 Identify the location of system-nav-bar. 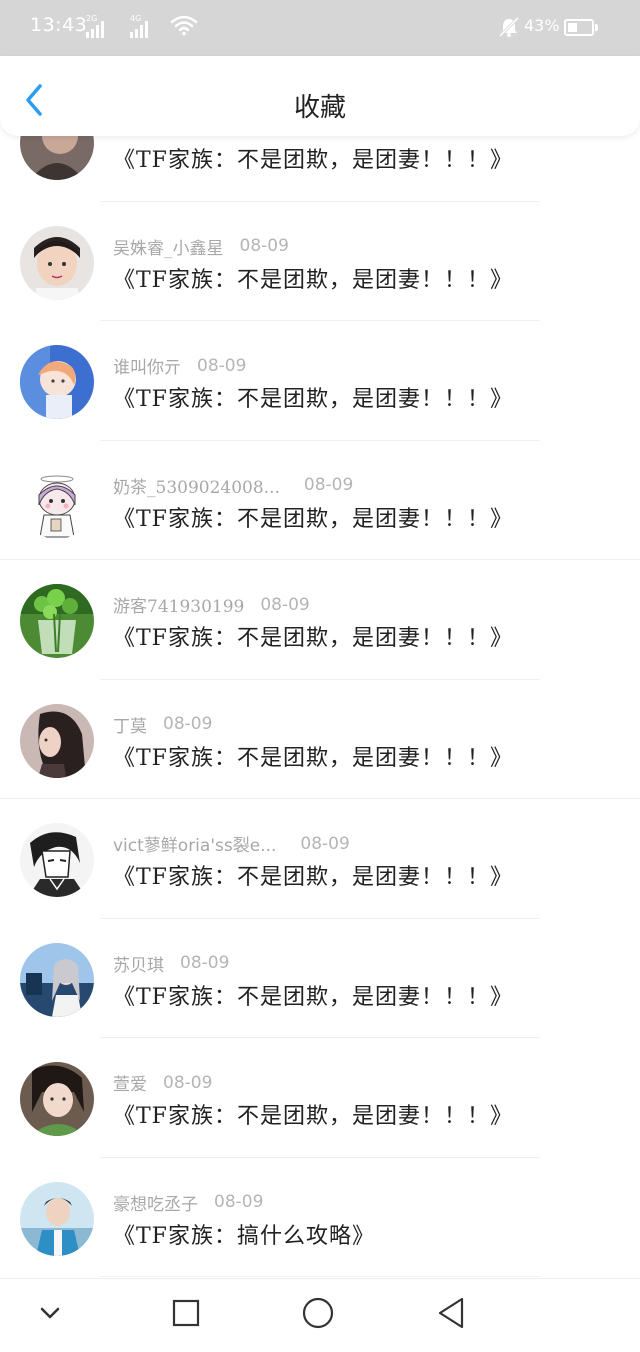
(320, 1315).